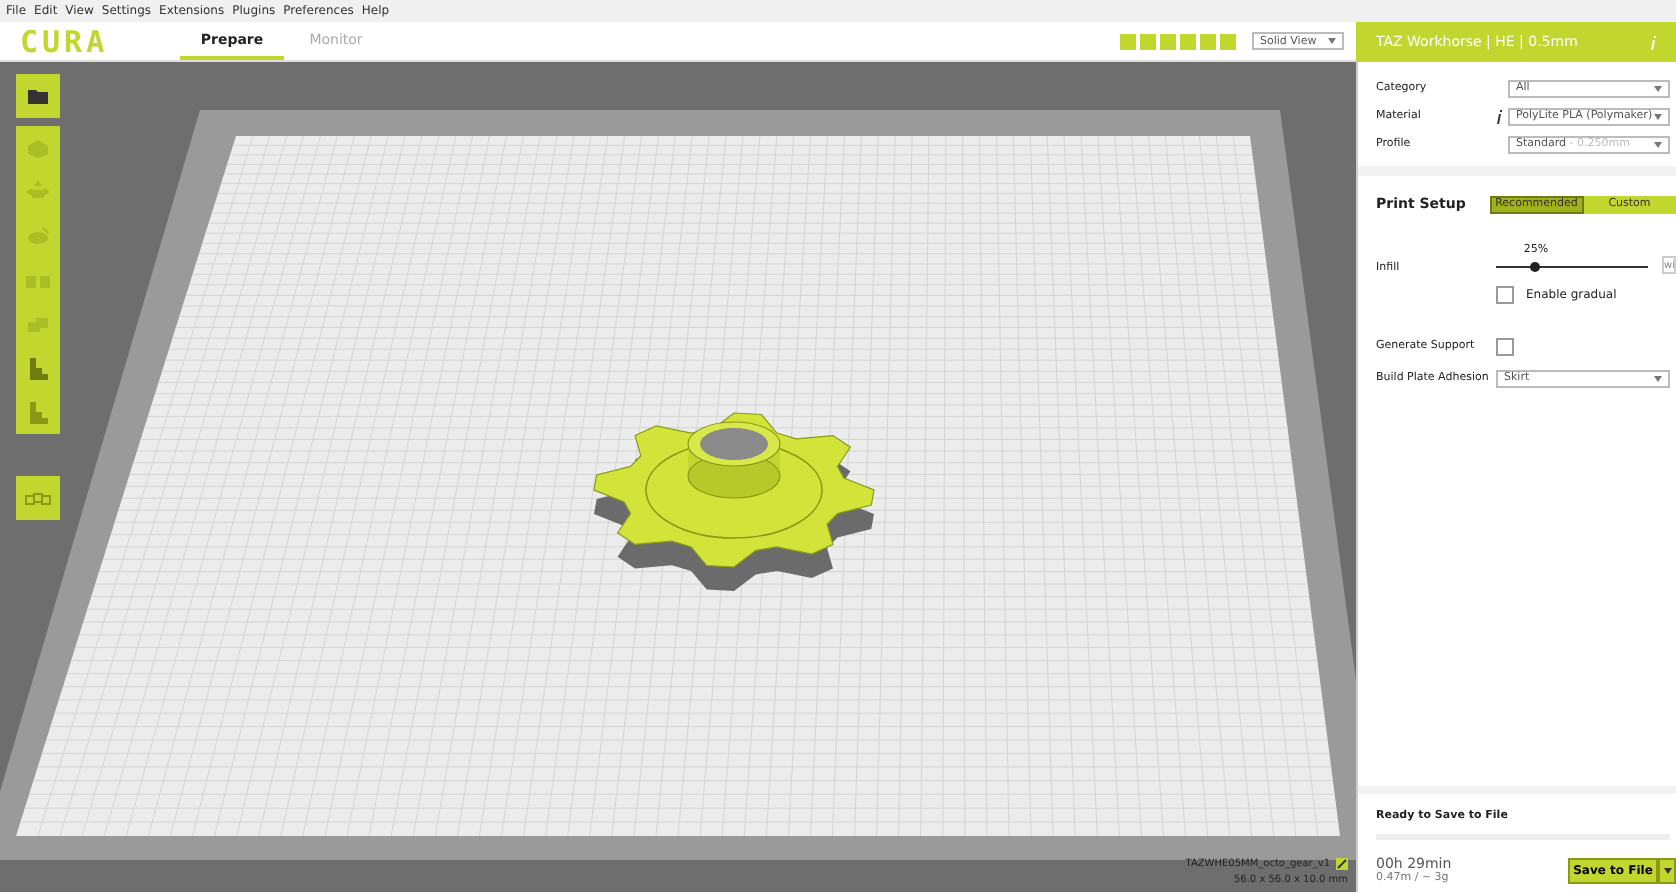 The image size is (1676, 892). What do you see at coordinates (1342, 864) in the screenshot?
I see `model-color-icon` at bounding box center [1342, 864].